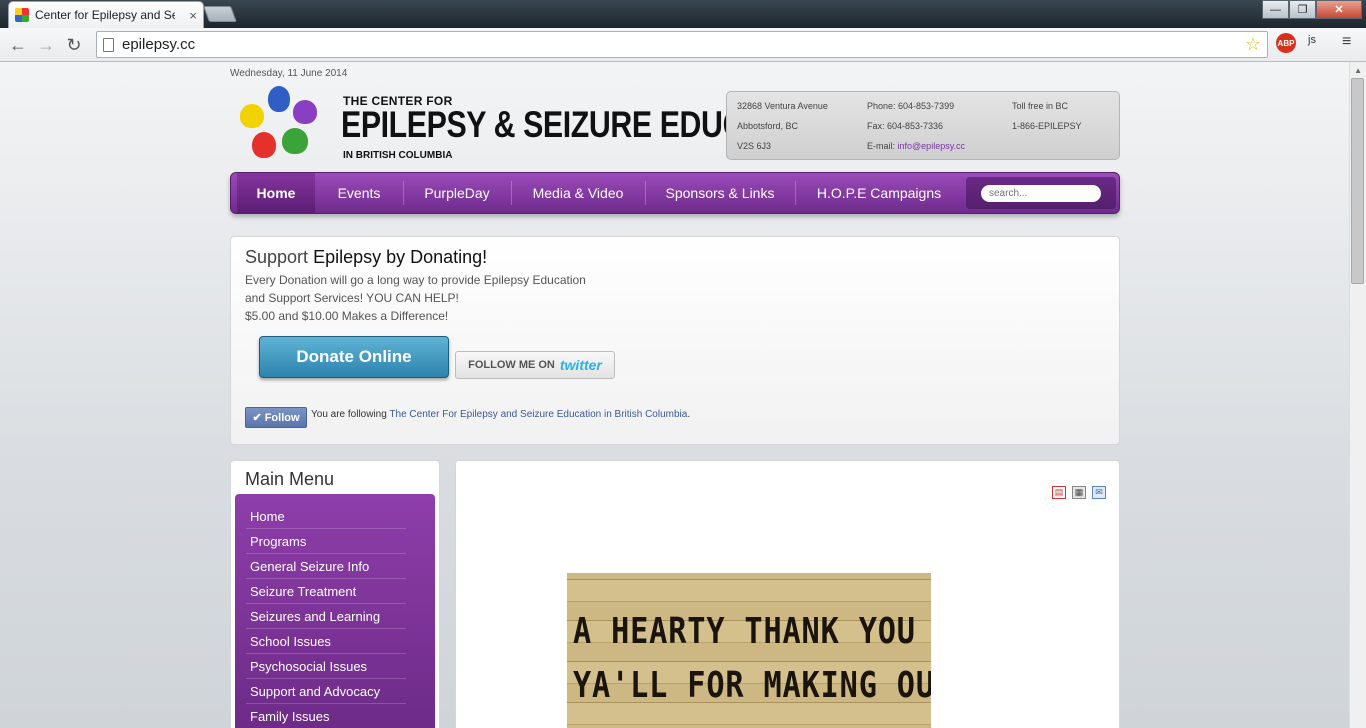  I want to click on email-row: E-mail: info@epilepsy.cc, so click(916, 146).